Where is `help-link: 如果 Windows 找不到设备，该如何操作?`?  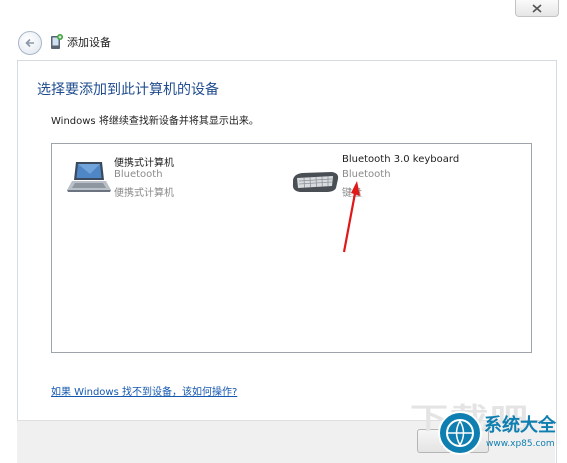 help-link: 如果 Windows 找不到设备，该如何操作? is located at coordinates (144, 390).